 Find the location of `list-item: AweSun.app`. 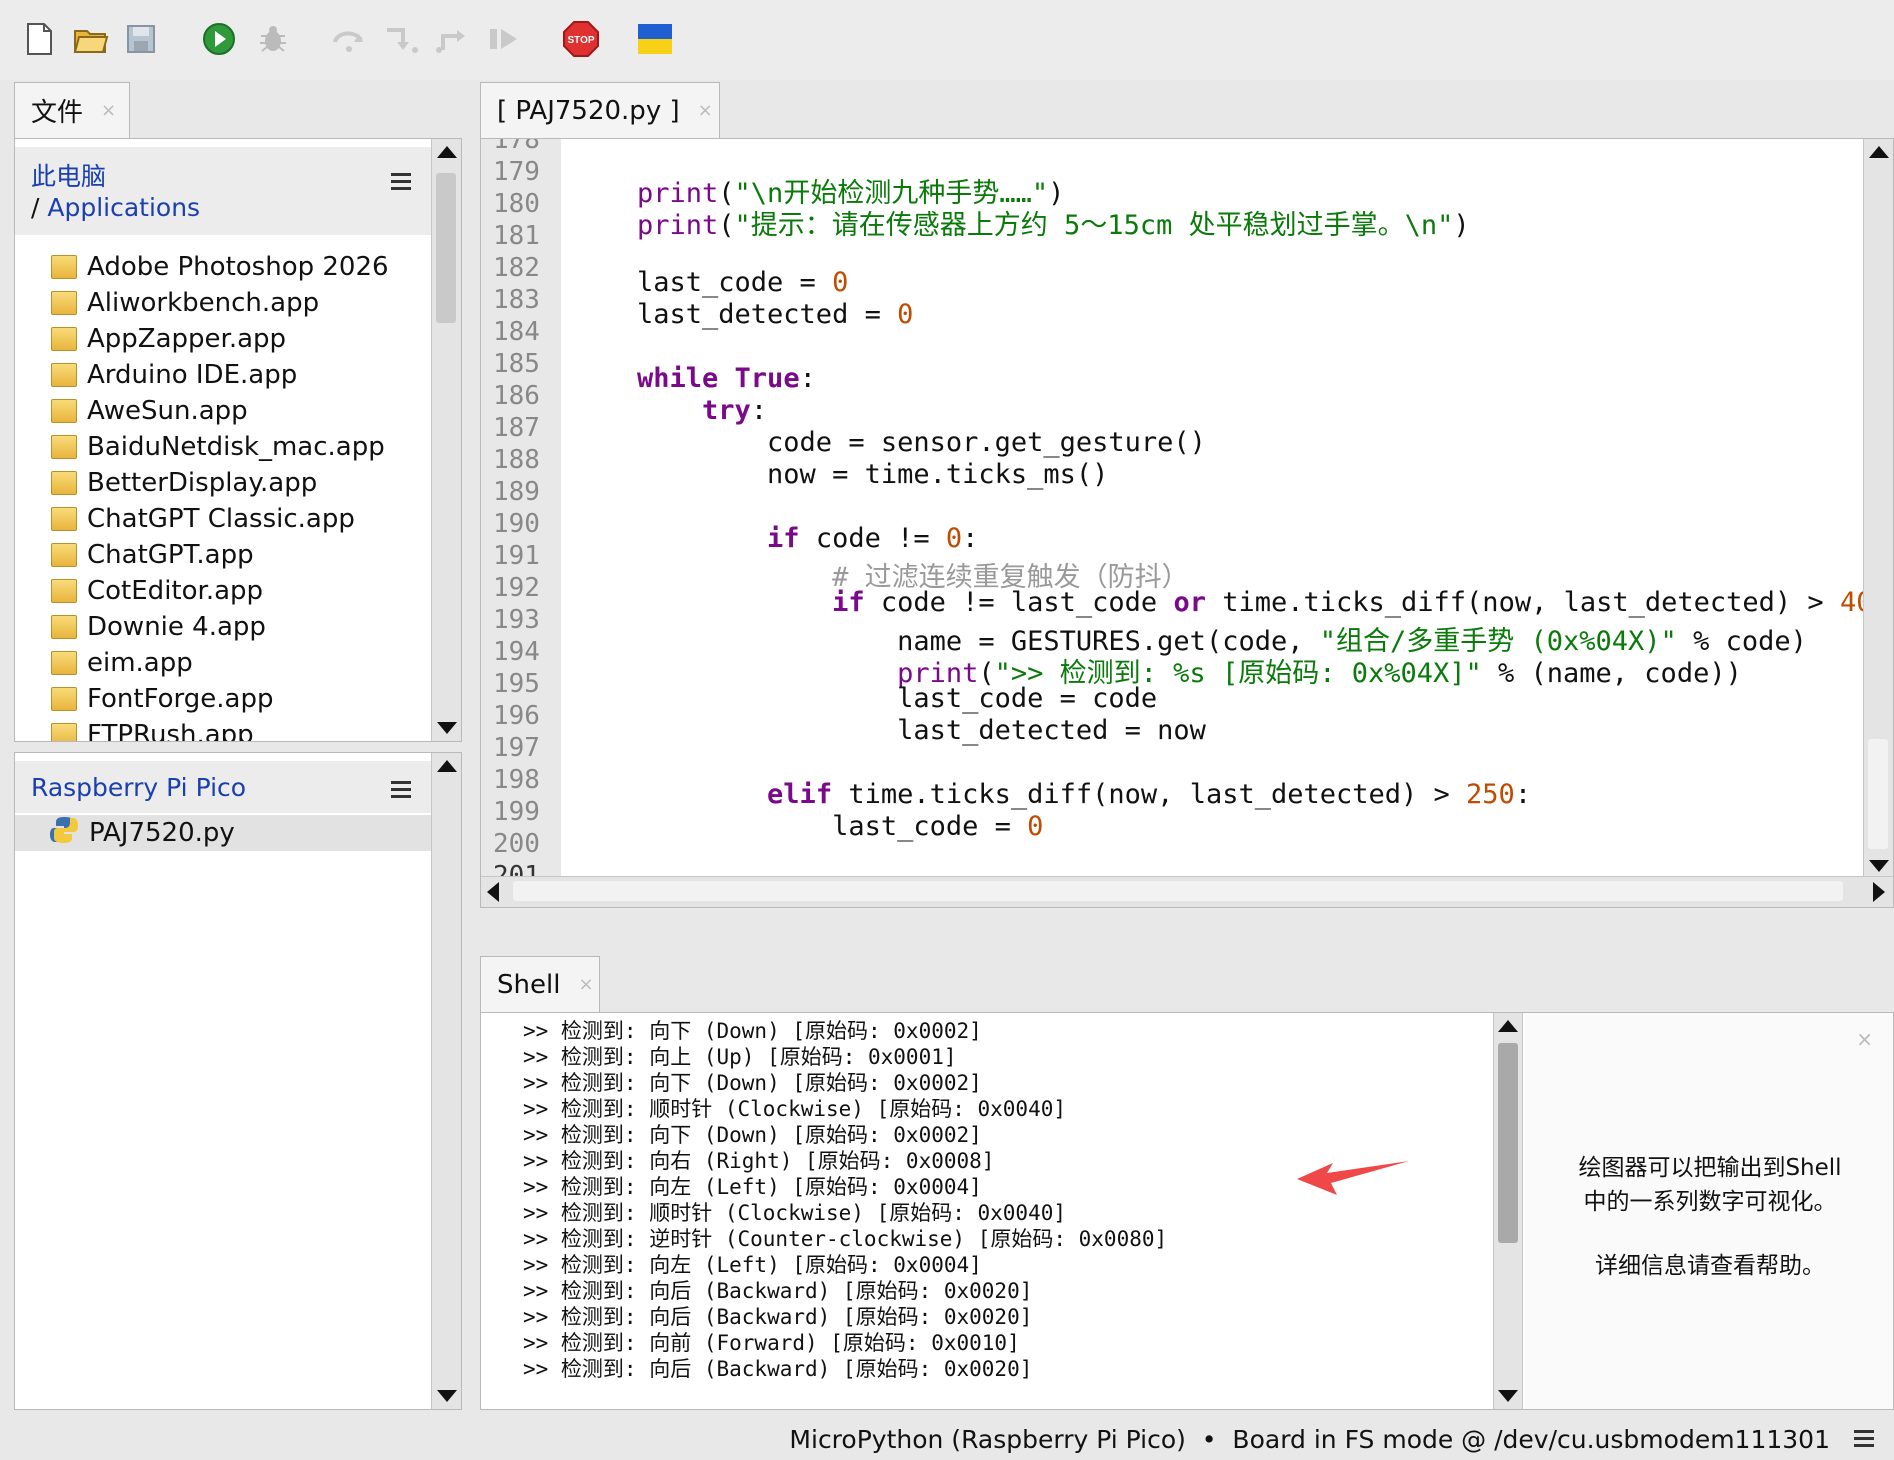

list-item: AweSun.app is located at coordinates (238, 411).